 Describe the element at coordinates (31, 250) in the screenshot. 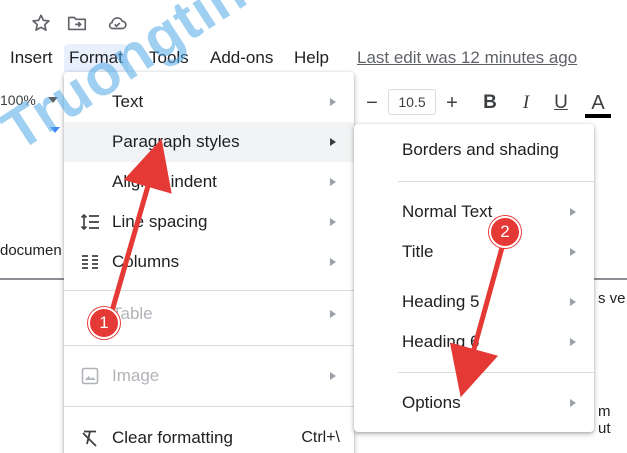

I see `document-text-fragment: documen` at that location.